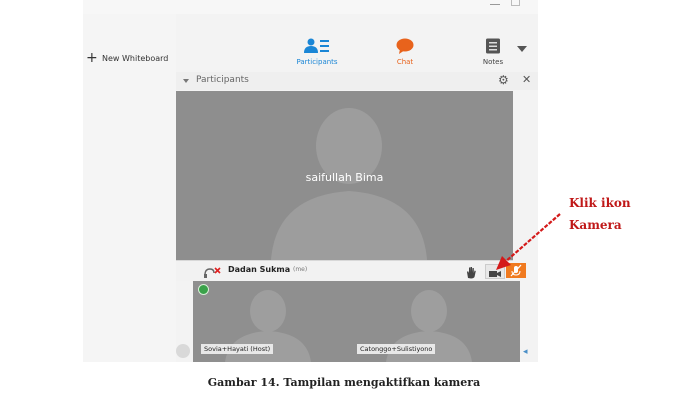  I want to click on collapse-arrow-icon, so click(186, 81).